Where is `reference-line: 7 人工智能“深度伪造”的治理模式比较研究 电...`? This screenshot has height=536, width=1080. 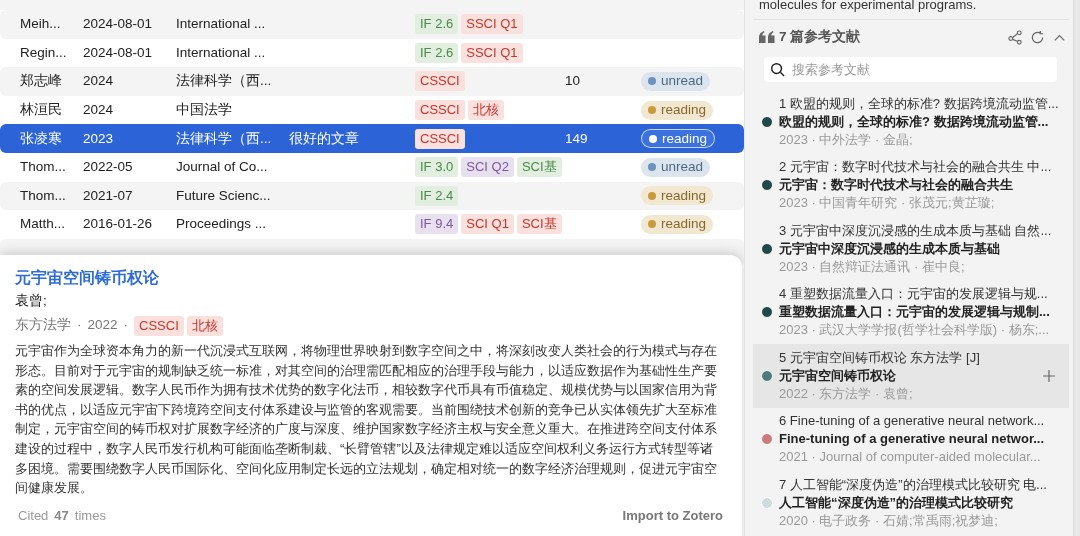 reference-line: 7 人工智能“深度伪造”的治理模式比较研究 电... is located at coordinates (913, 484).